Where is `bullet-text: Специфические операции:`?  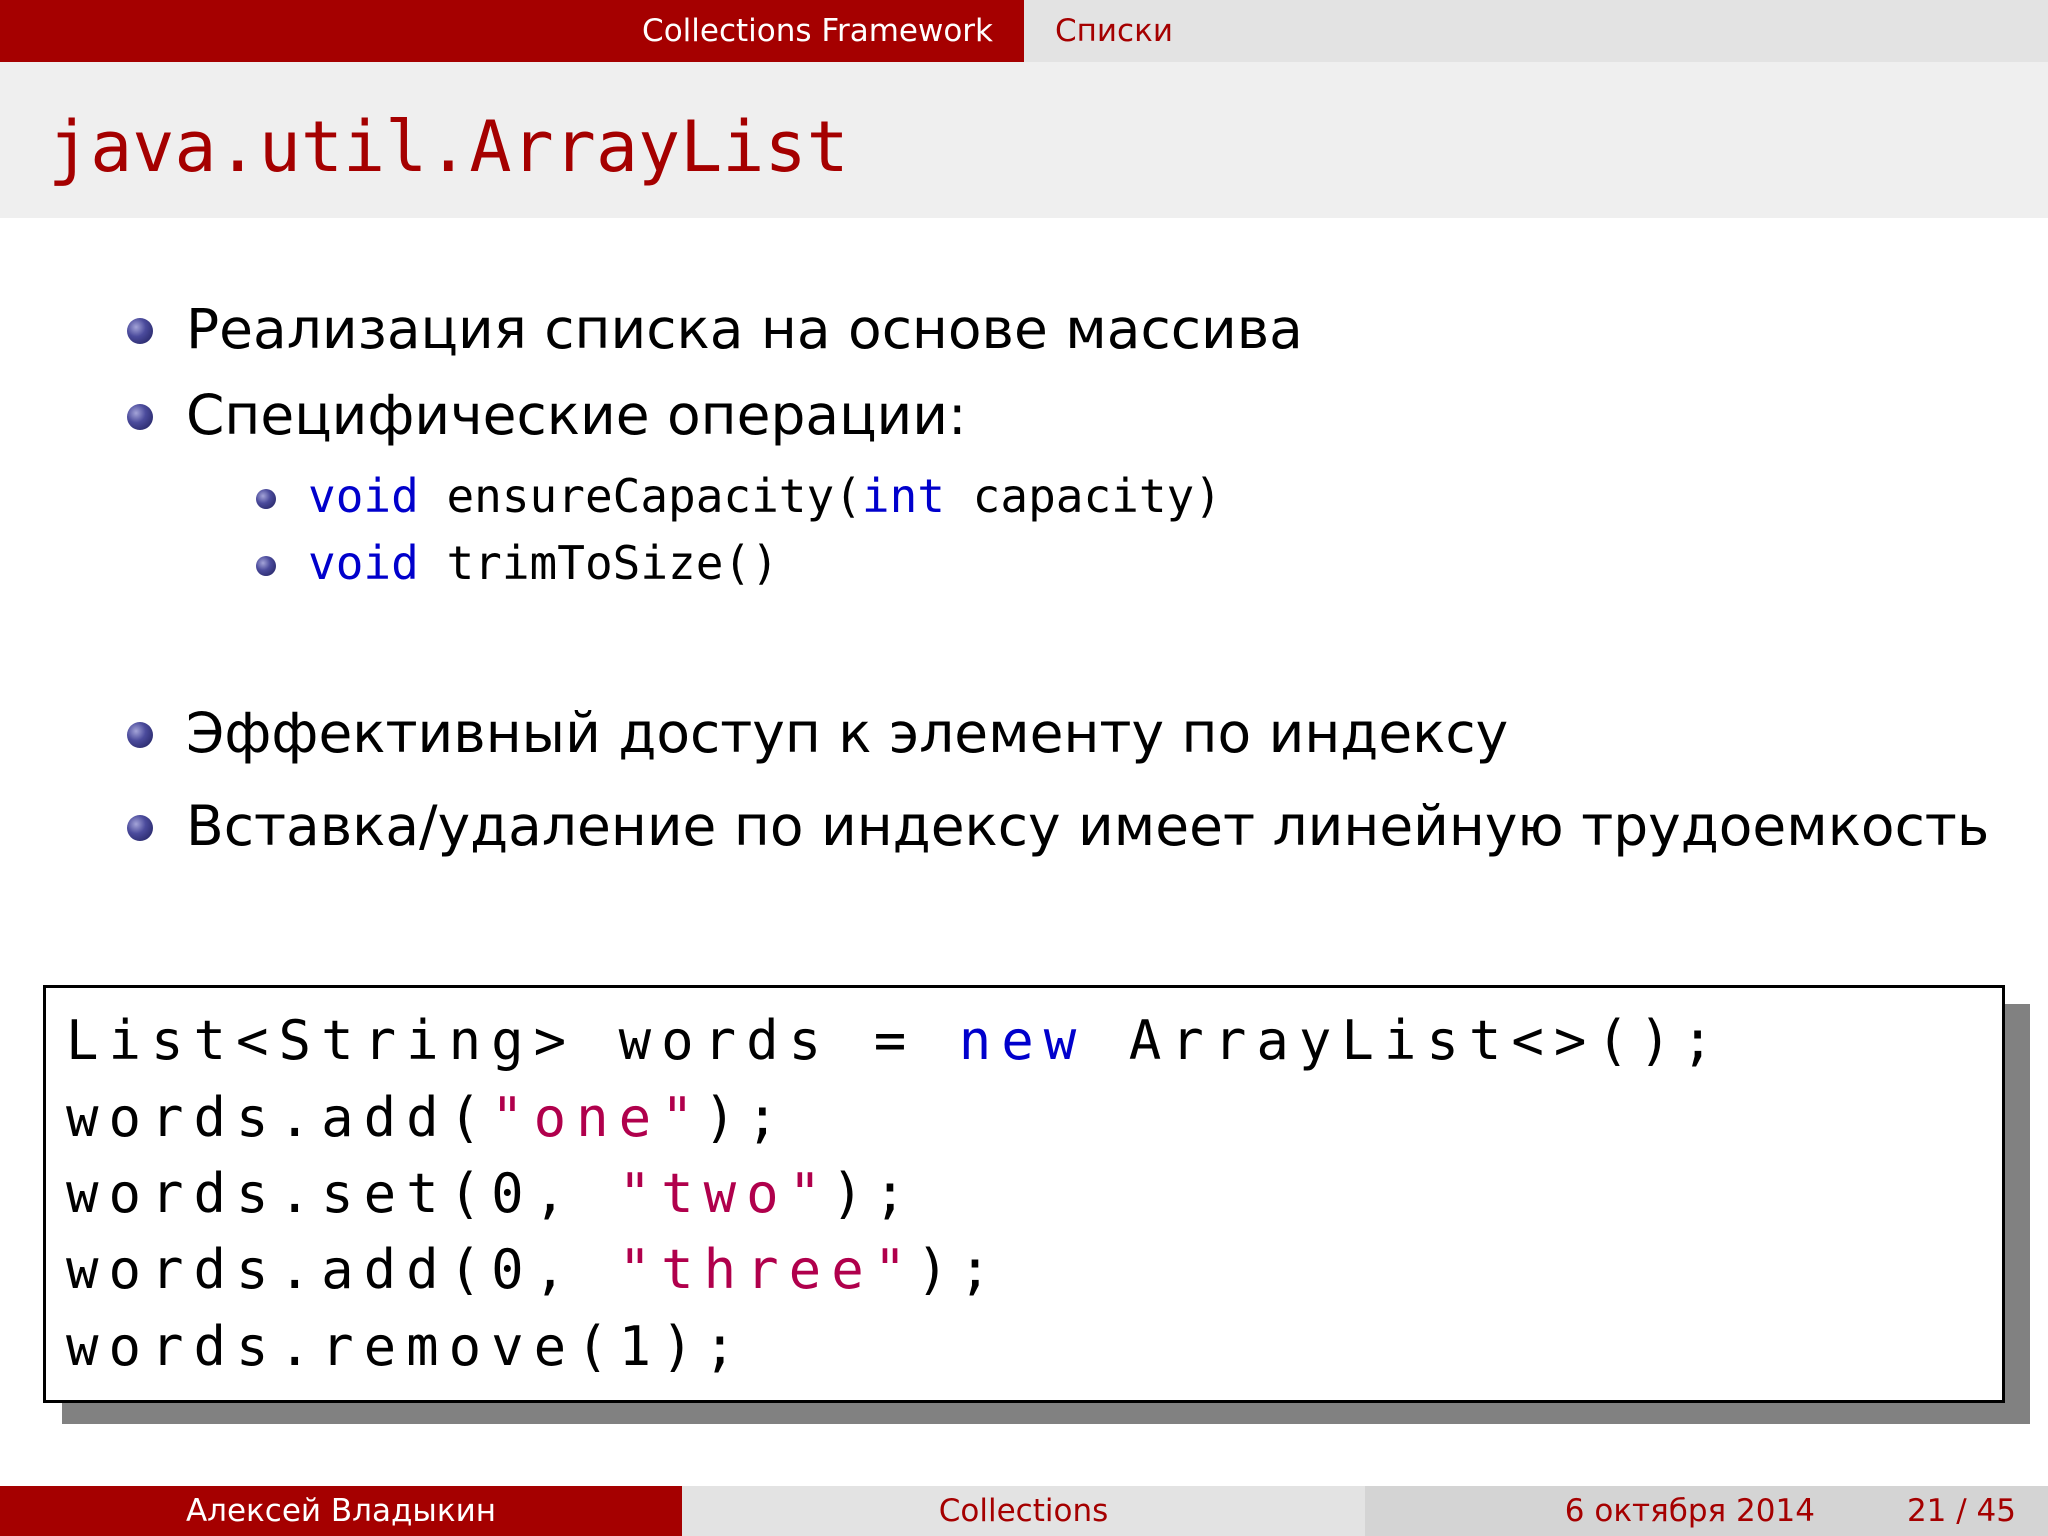
bullet-text: Специфические операции: is located at coordinates (576, 415).